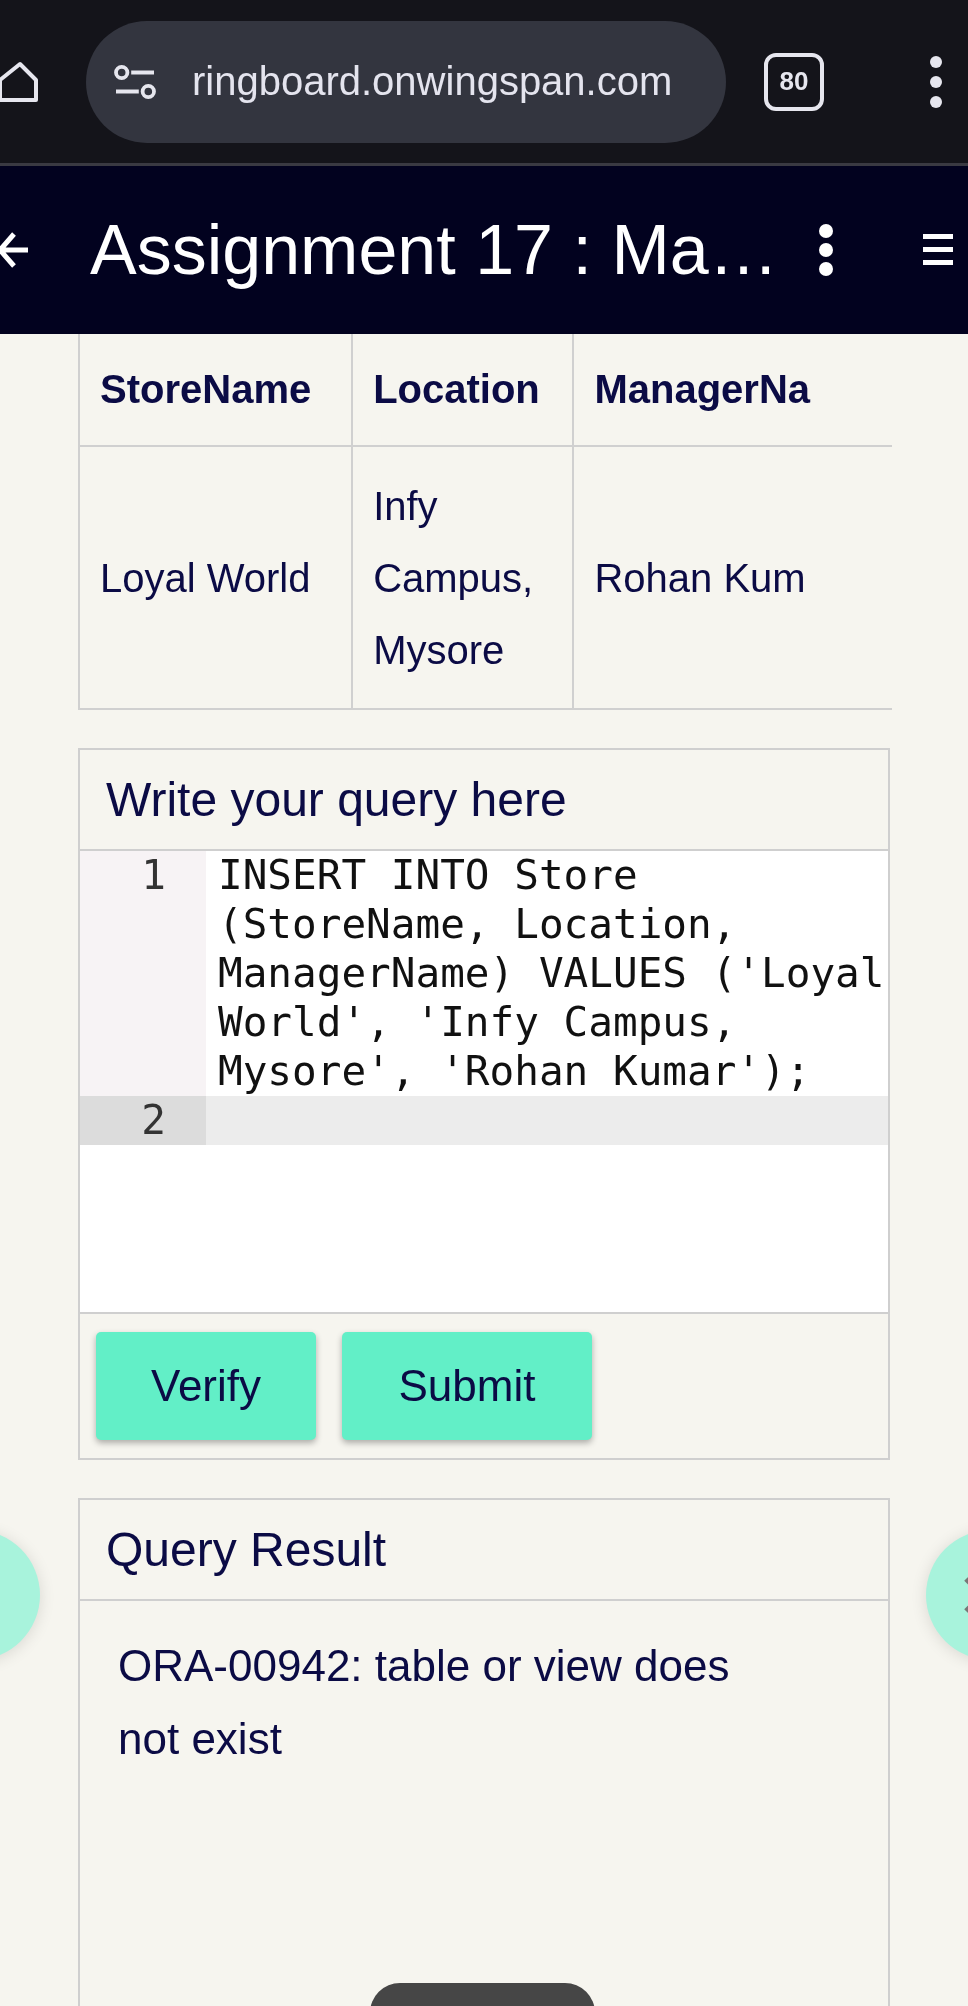  What do you see at coordinates (551, 973) in the screenshot?
I see `code-line: INSERT INTO Store (StoreName, Location, ManagerName) VALUES ('Loyal World', 'Infy Campus, Mysore', 'Rohan Kumar');` at bounding box center [551, 973].